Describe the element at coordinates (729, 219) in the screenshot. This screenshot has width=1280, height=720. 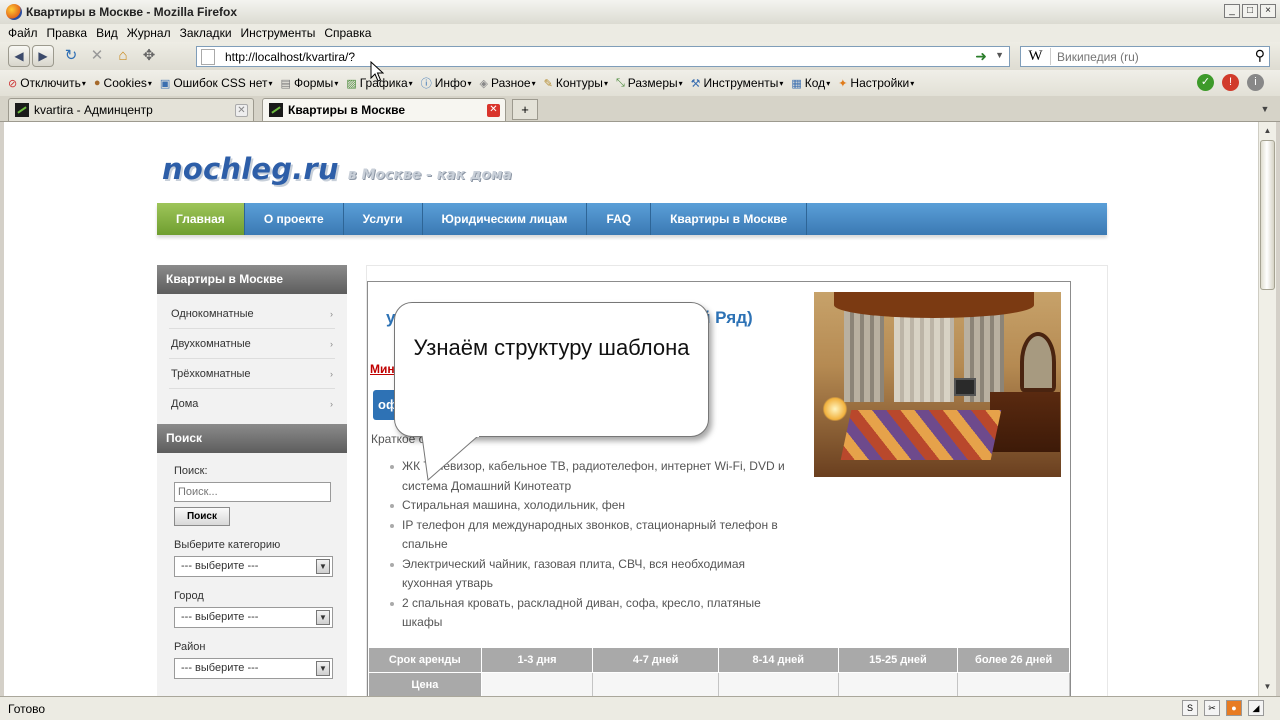
I see `nav-apartments: Квартиры в Москве` at that location.